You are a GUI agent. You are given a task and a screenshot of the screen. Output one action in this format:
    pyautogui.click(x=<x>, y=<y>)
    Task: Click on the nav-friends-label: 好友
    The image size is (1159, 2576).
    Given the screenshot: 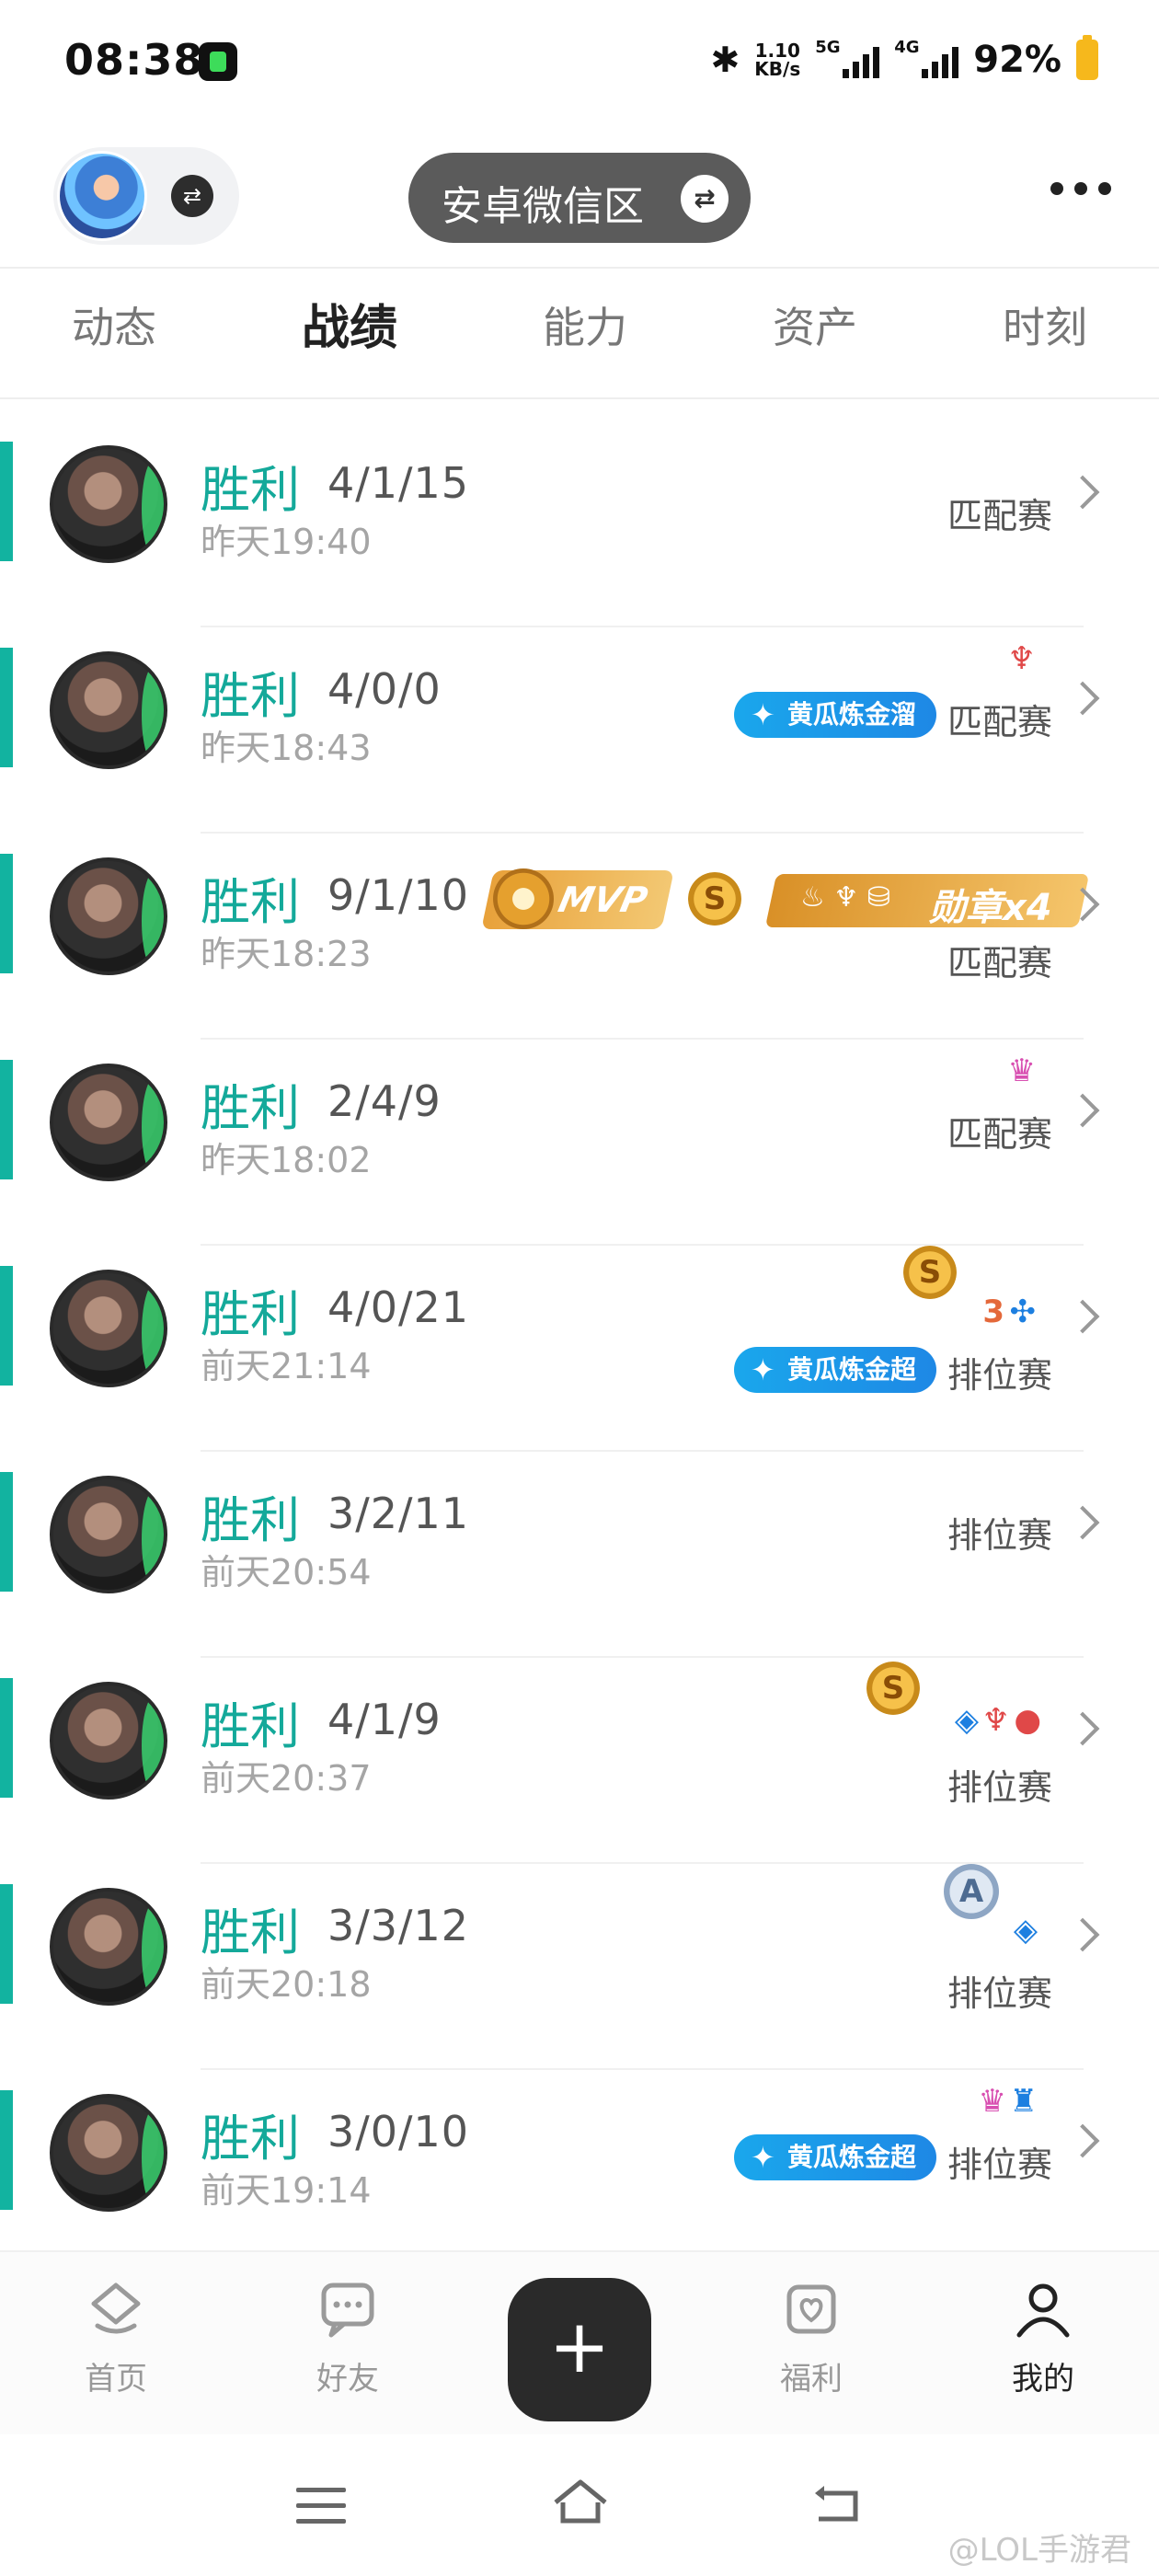 What is the action you would take?
    pyautogui.click(x=347, y=2379)
    